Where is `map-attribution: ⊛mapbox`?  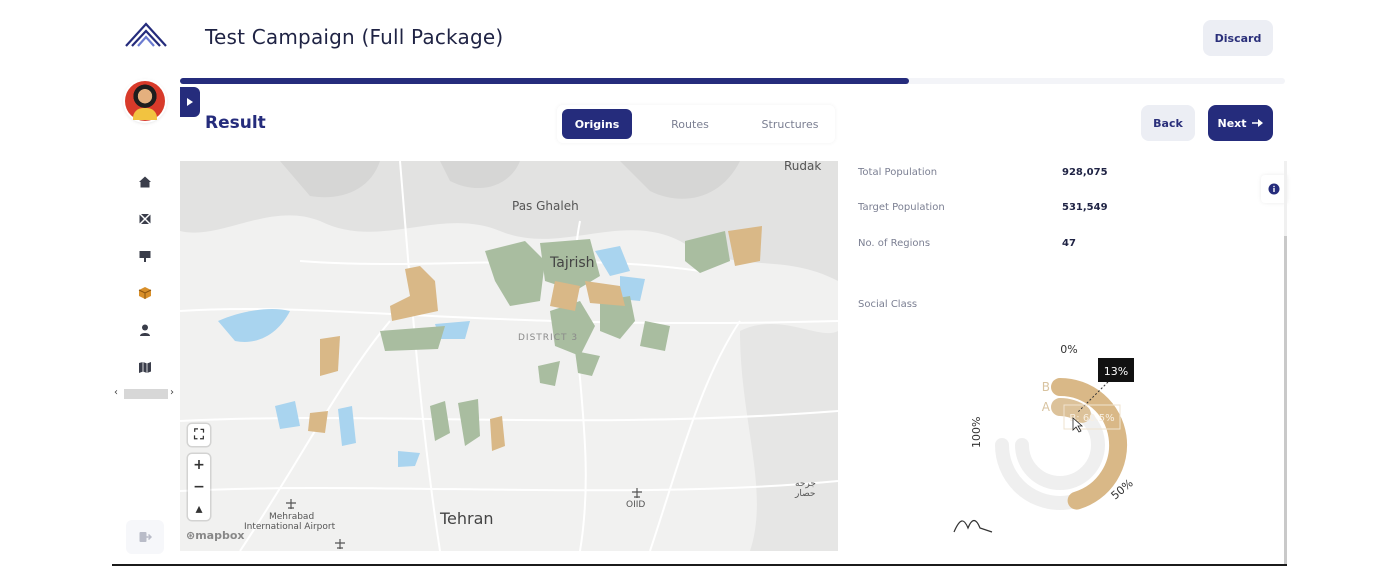
map-attribution: ⊛mapbox is located at coordinates (215, 535).